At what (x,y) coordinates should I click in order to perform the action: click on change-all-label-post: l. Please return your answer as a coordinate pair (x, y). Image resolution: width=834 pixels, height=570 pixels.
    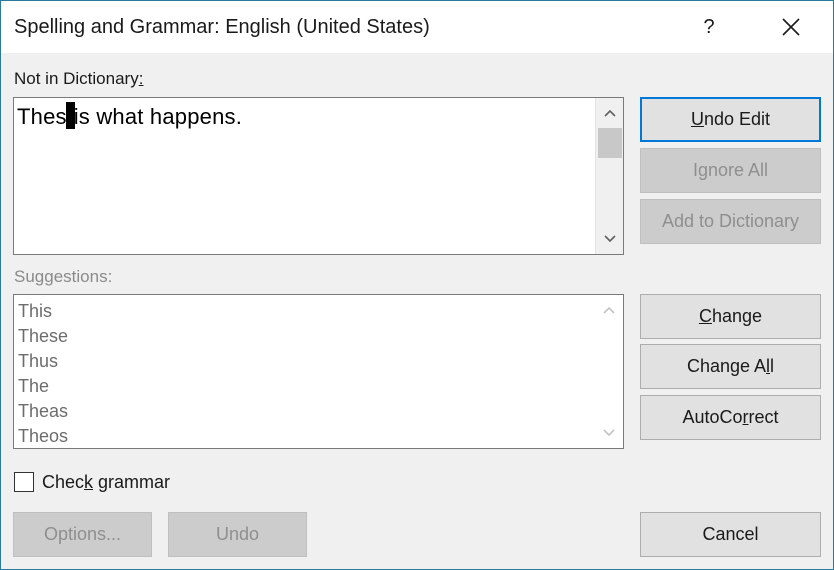
    Looking at the image, I should click on (772, 366).